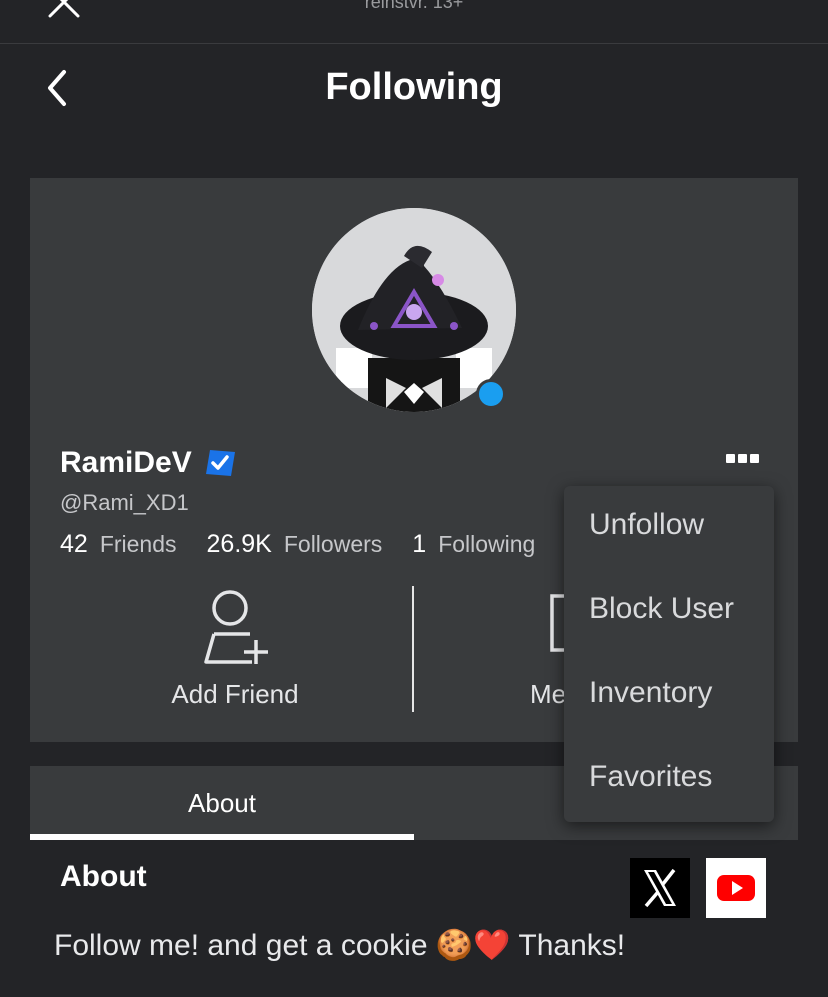  I want to click on top-bar: reinstvr. 13+, so click(414, 22).